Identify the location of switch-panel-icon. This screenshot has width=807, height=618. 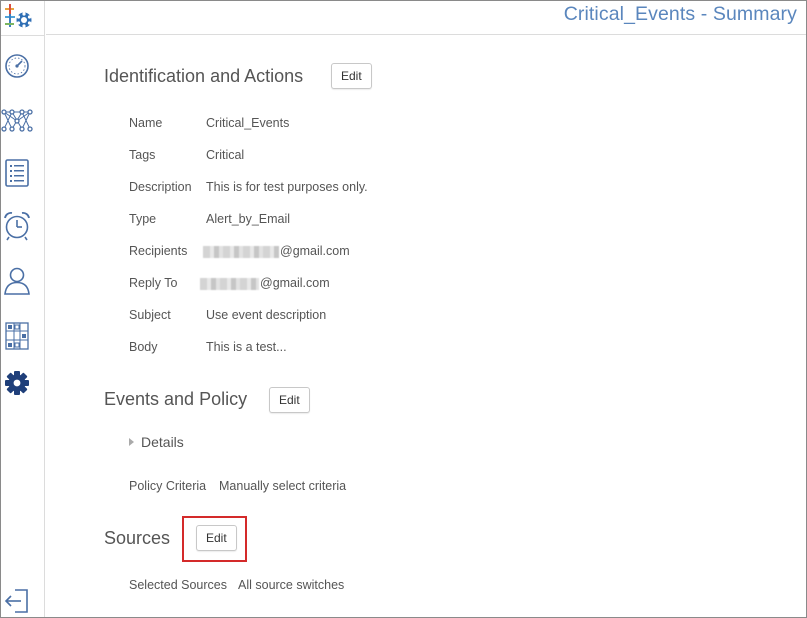
(17, 336).